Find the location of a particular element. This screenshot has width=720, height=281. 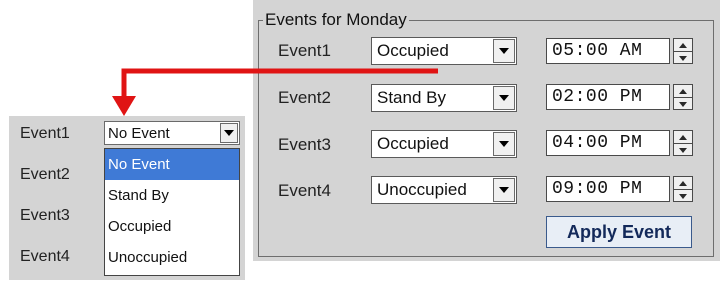

zoom-event2-label: Event2 is located at coordinates (45, 174).